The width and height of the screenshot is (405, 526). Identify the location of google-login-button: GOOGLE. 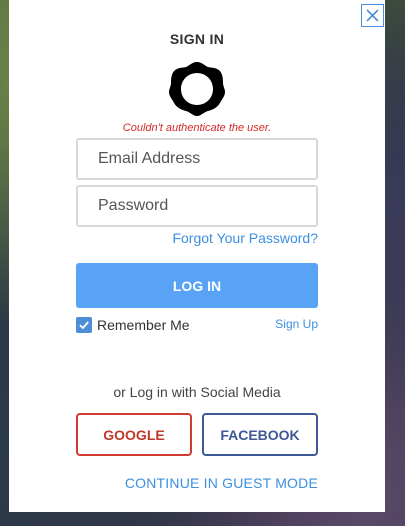
(134, 434).